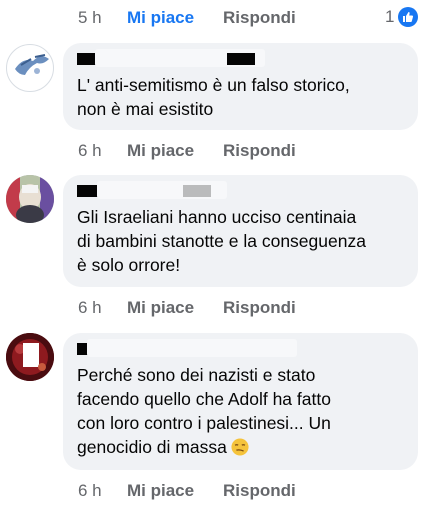  I want to click on like-thumb-icon, so click(408, 17).